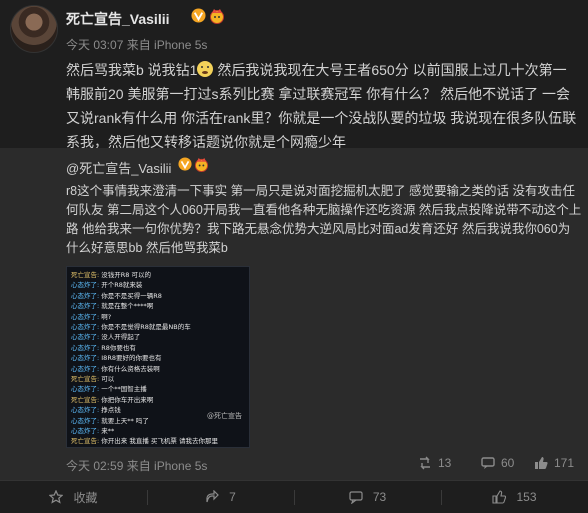 The height and width of the screenshot is (513, 588). I want to click on chat-line: 心态炸了: 你是不是买得一辆R8, so click(116, 296).